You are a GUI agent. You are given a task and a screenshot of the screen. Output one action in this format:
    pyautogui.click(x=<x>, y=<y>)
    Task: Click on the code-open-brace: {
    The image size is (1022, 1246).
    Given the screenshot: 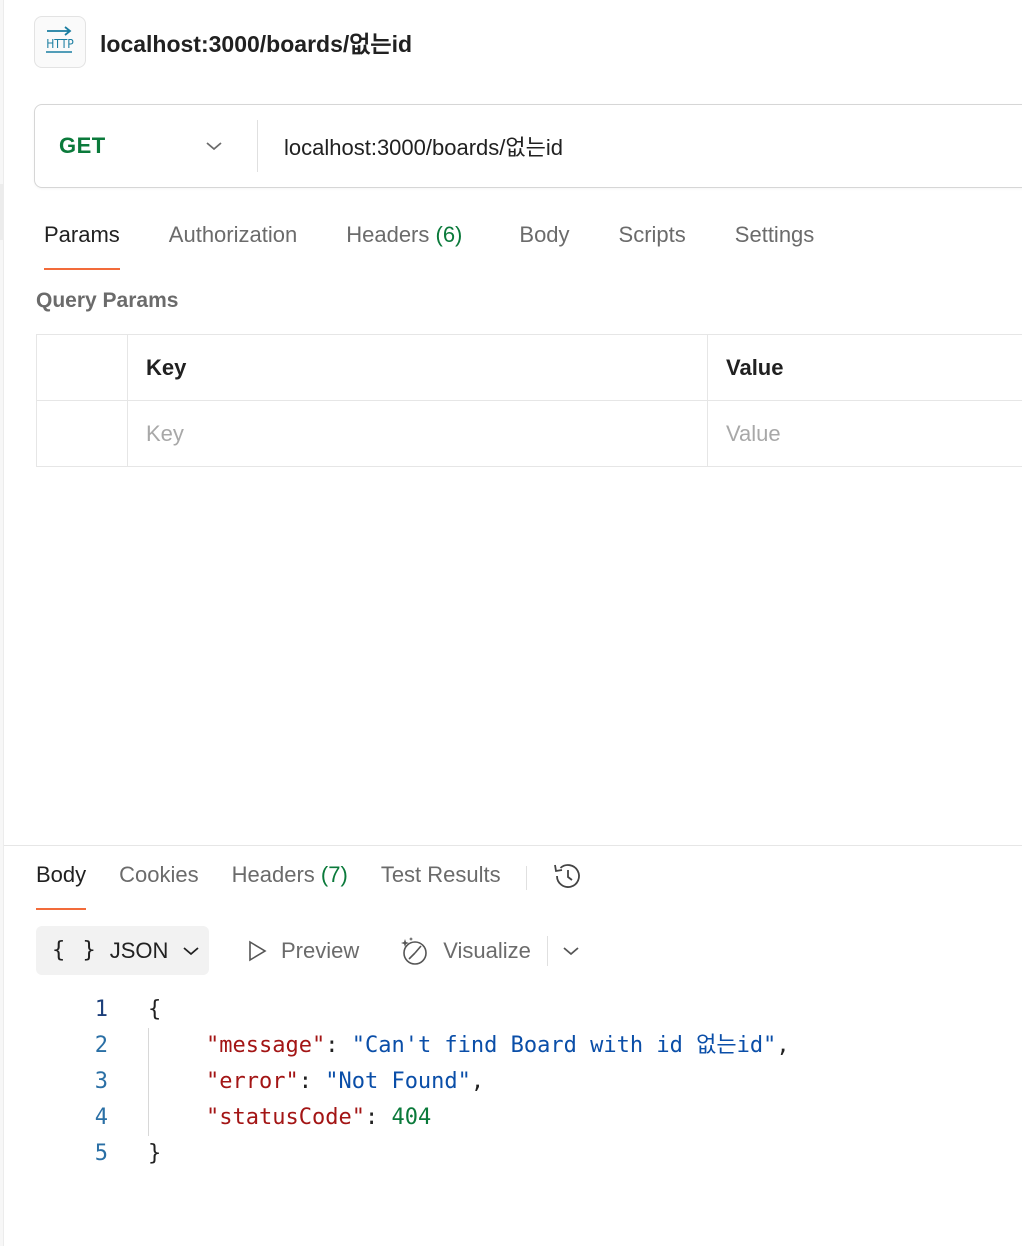 What is the action you would take?
    pyautogui.click(x=155, y=1009)
    